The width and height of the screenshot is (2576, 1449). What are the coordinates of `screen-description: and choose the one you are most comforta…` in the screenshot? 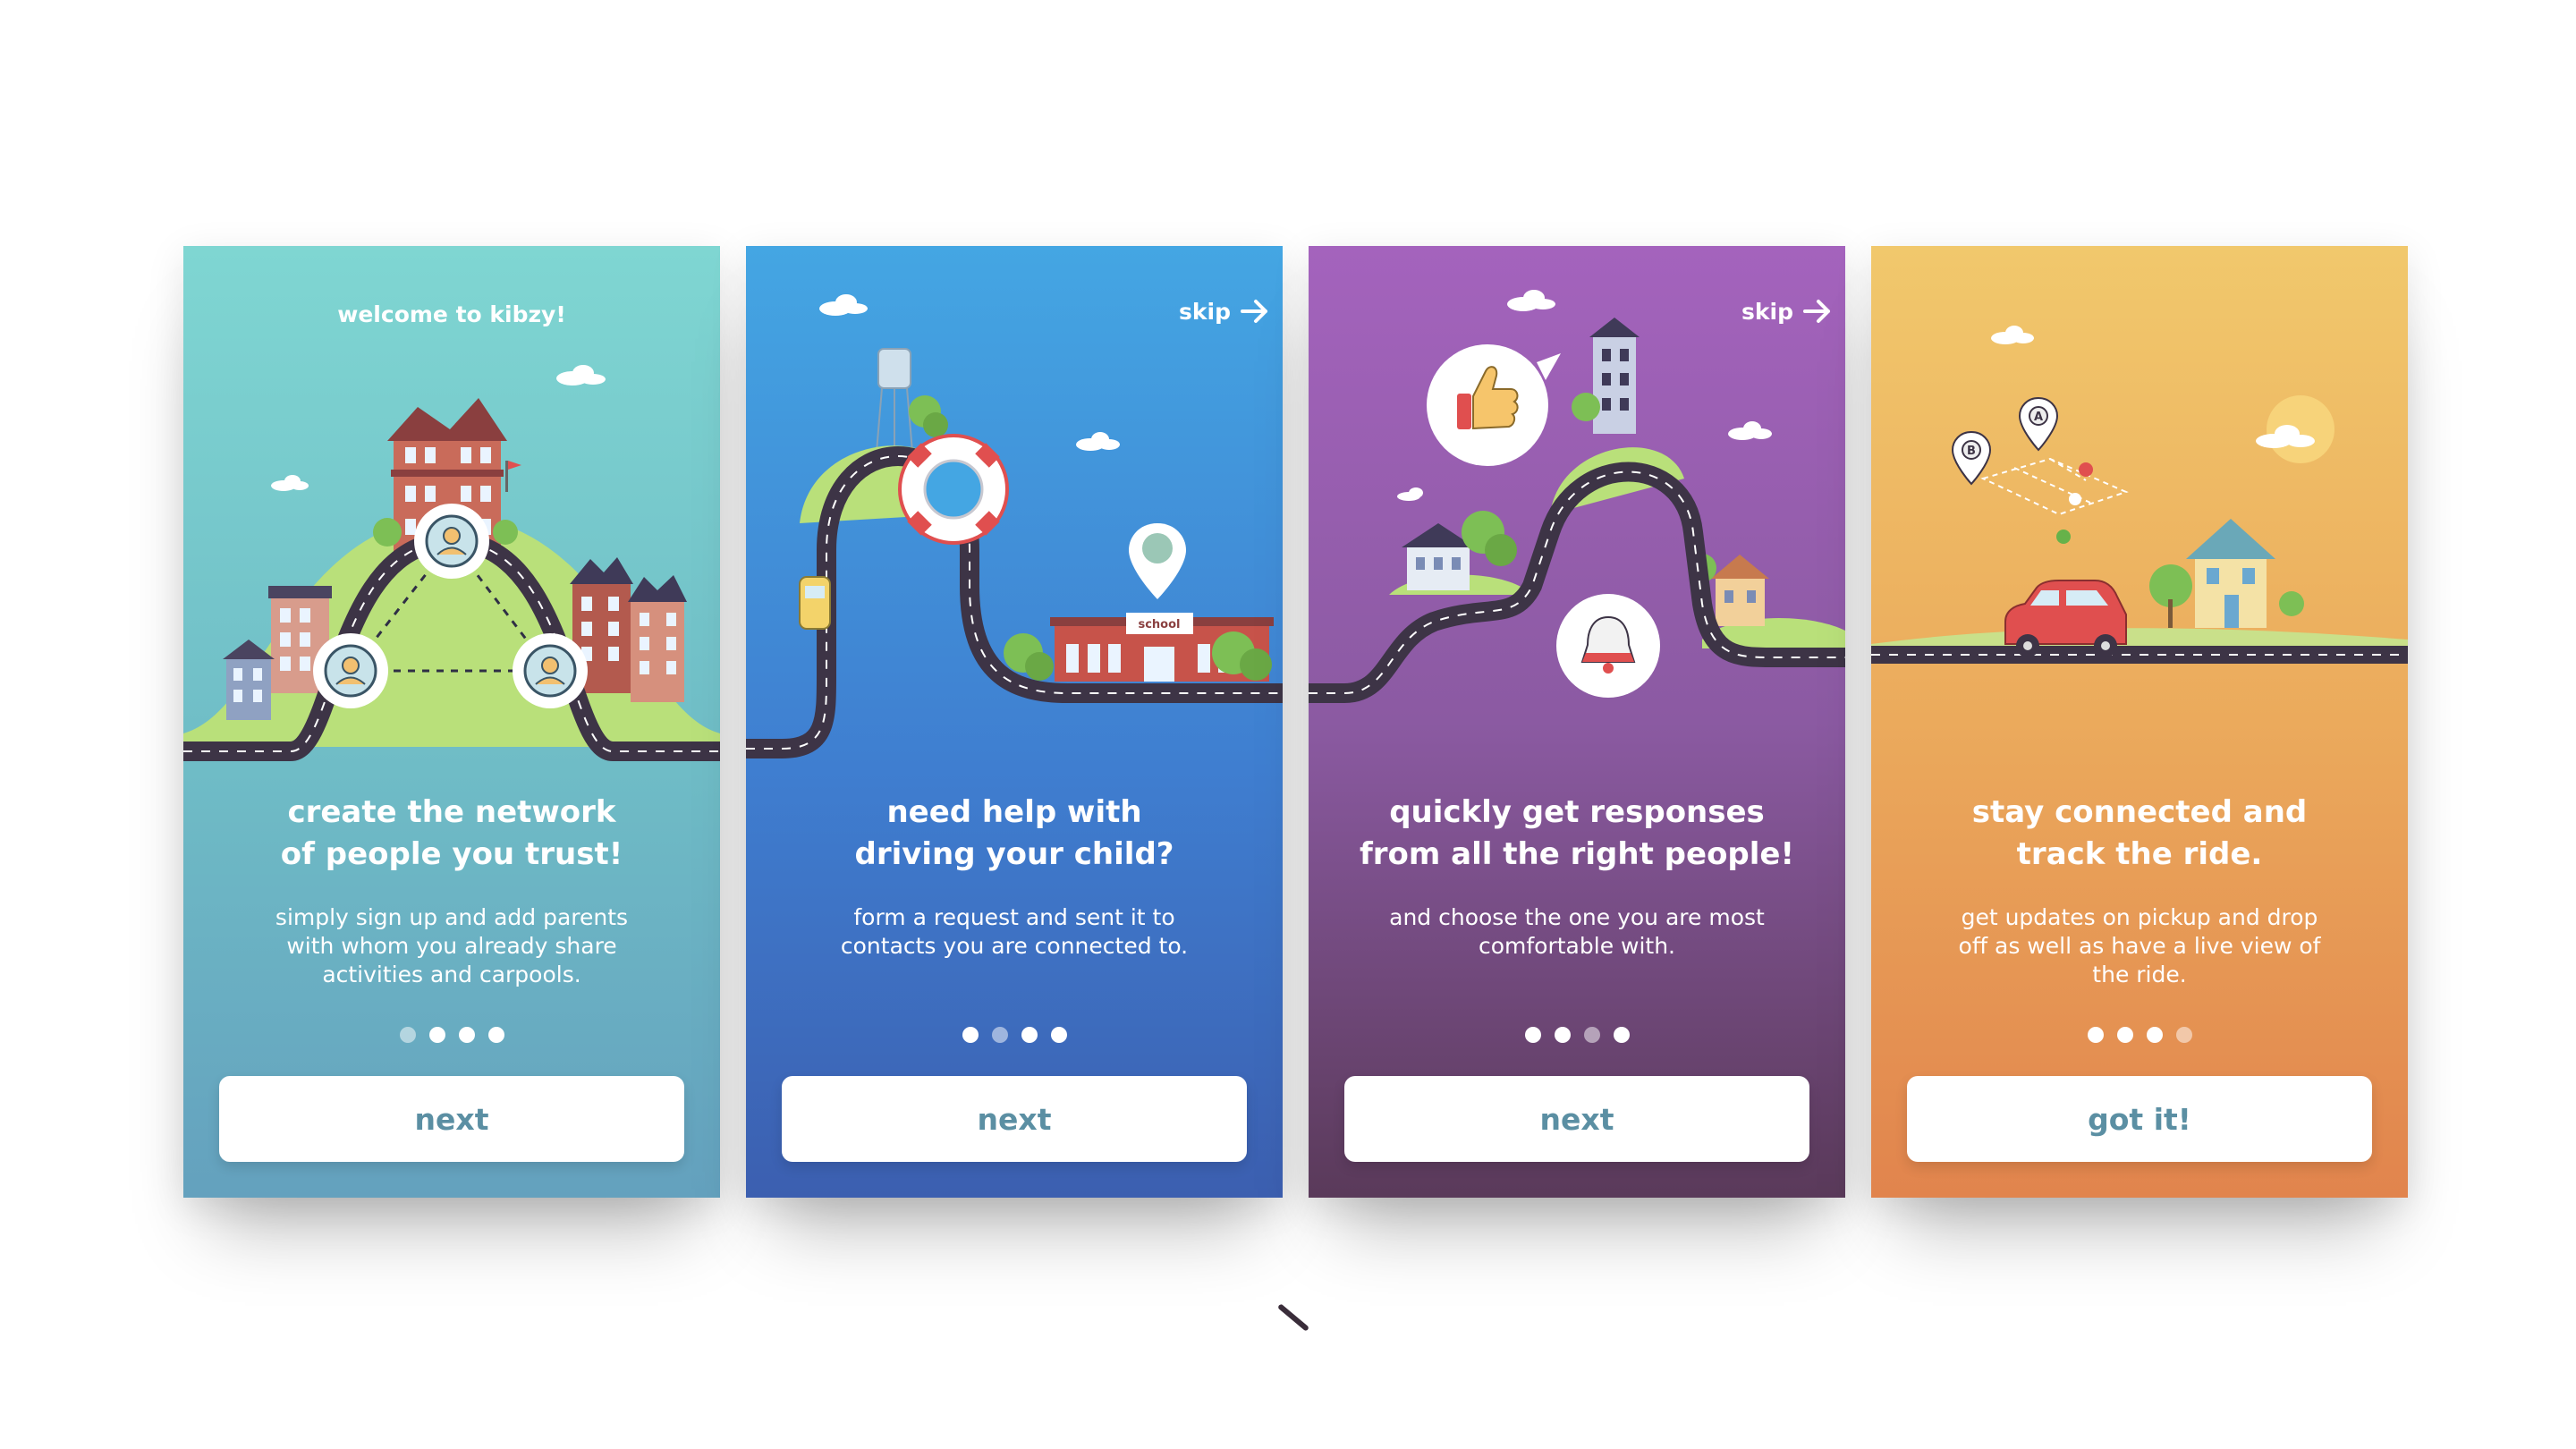 It's located at (1577, 932).